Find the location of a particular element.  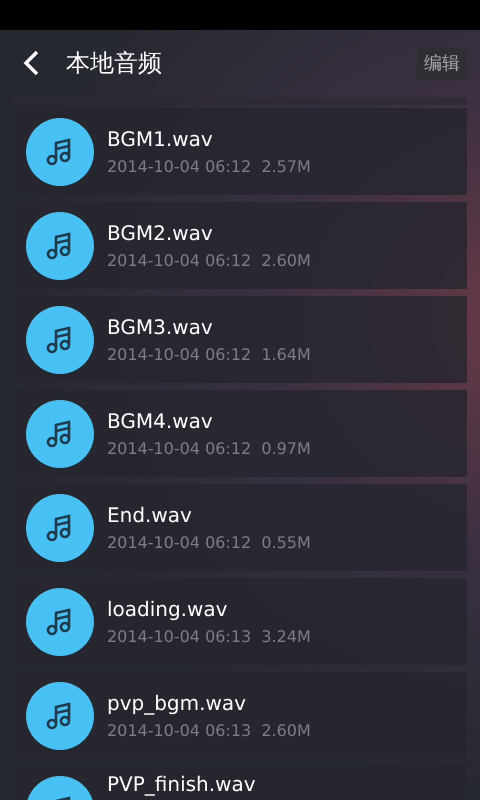

screen-title: 本地音频 is located at coordinates (114, 63).